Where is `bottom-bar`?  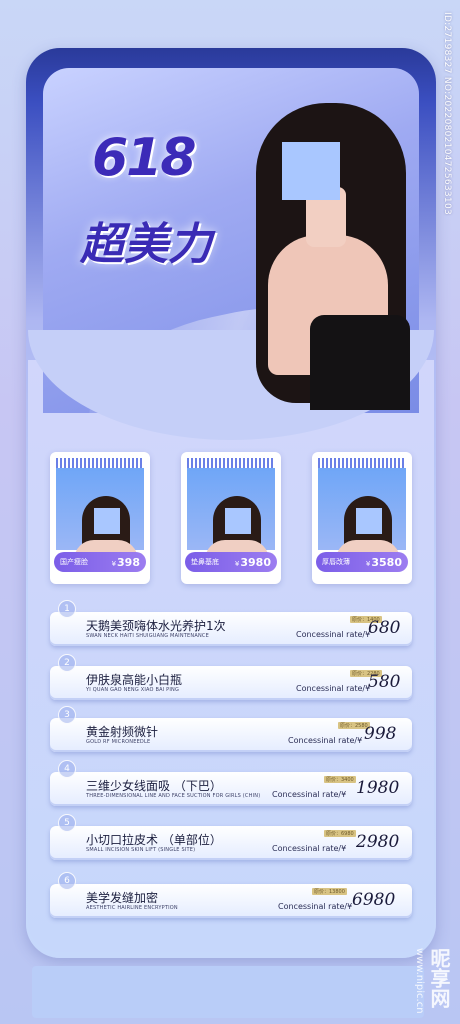 bottom-bar is located at coordinates (228, 992).